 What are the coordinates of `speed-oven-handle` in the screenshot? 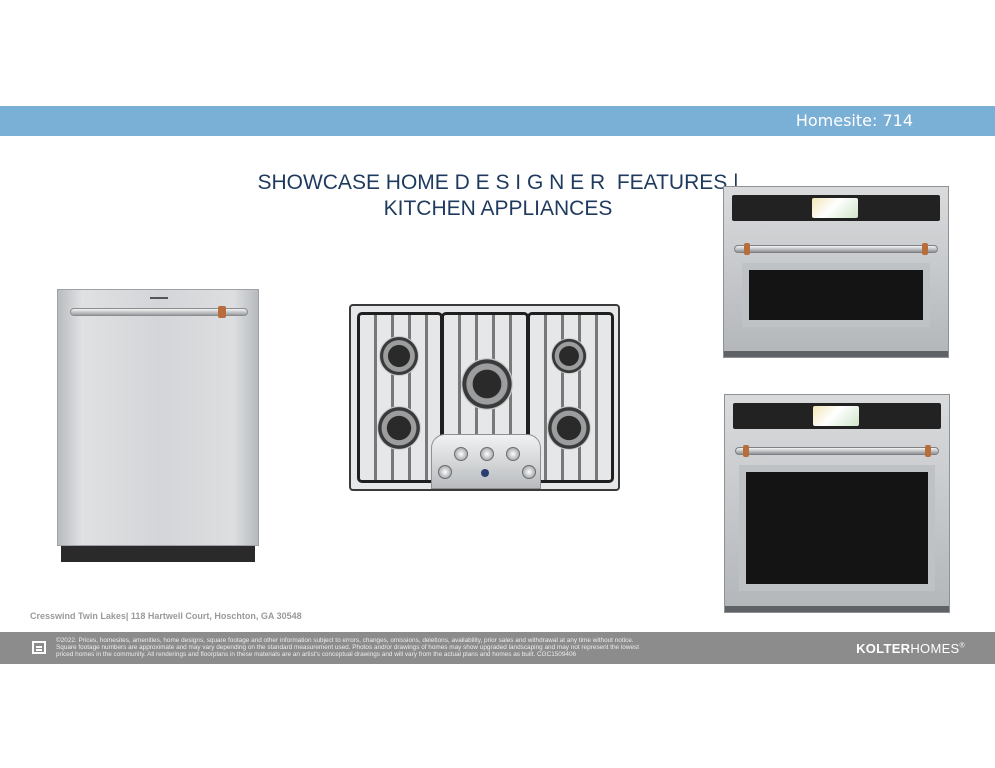 It's located at (836, 249).